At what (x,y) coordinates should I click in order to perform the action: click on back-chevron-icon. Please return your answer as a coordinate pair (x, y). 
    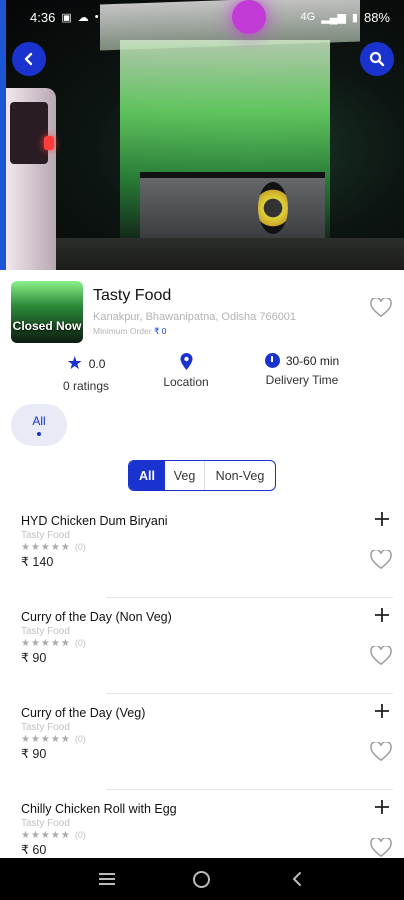
    Looking at the image, I should click on (296, 879).